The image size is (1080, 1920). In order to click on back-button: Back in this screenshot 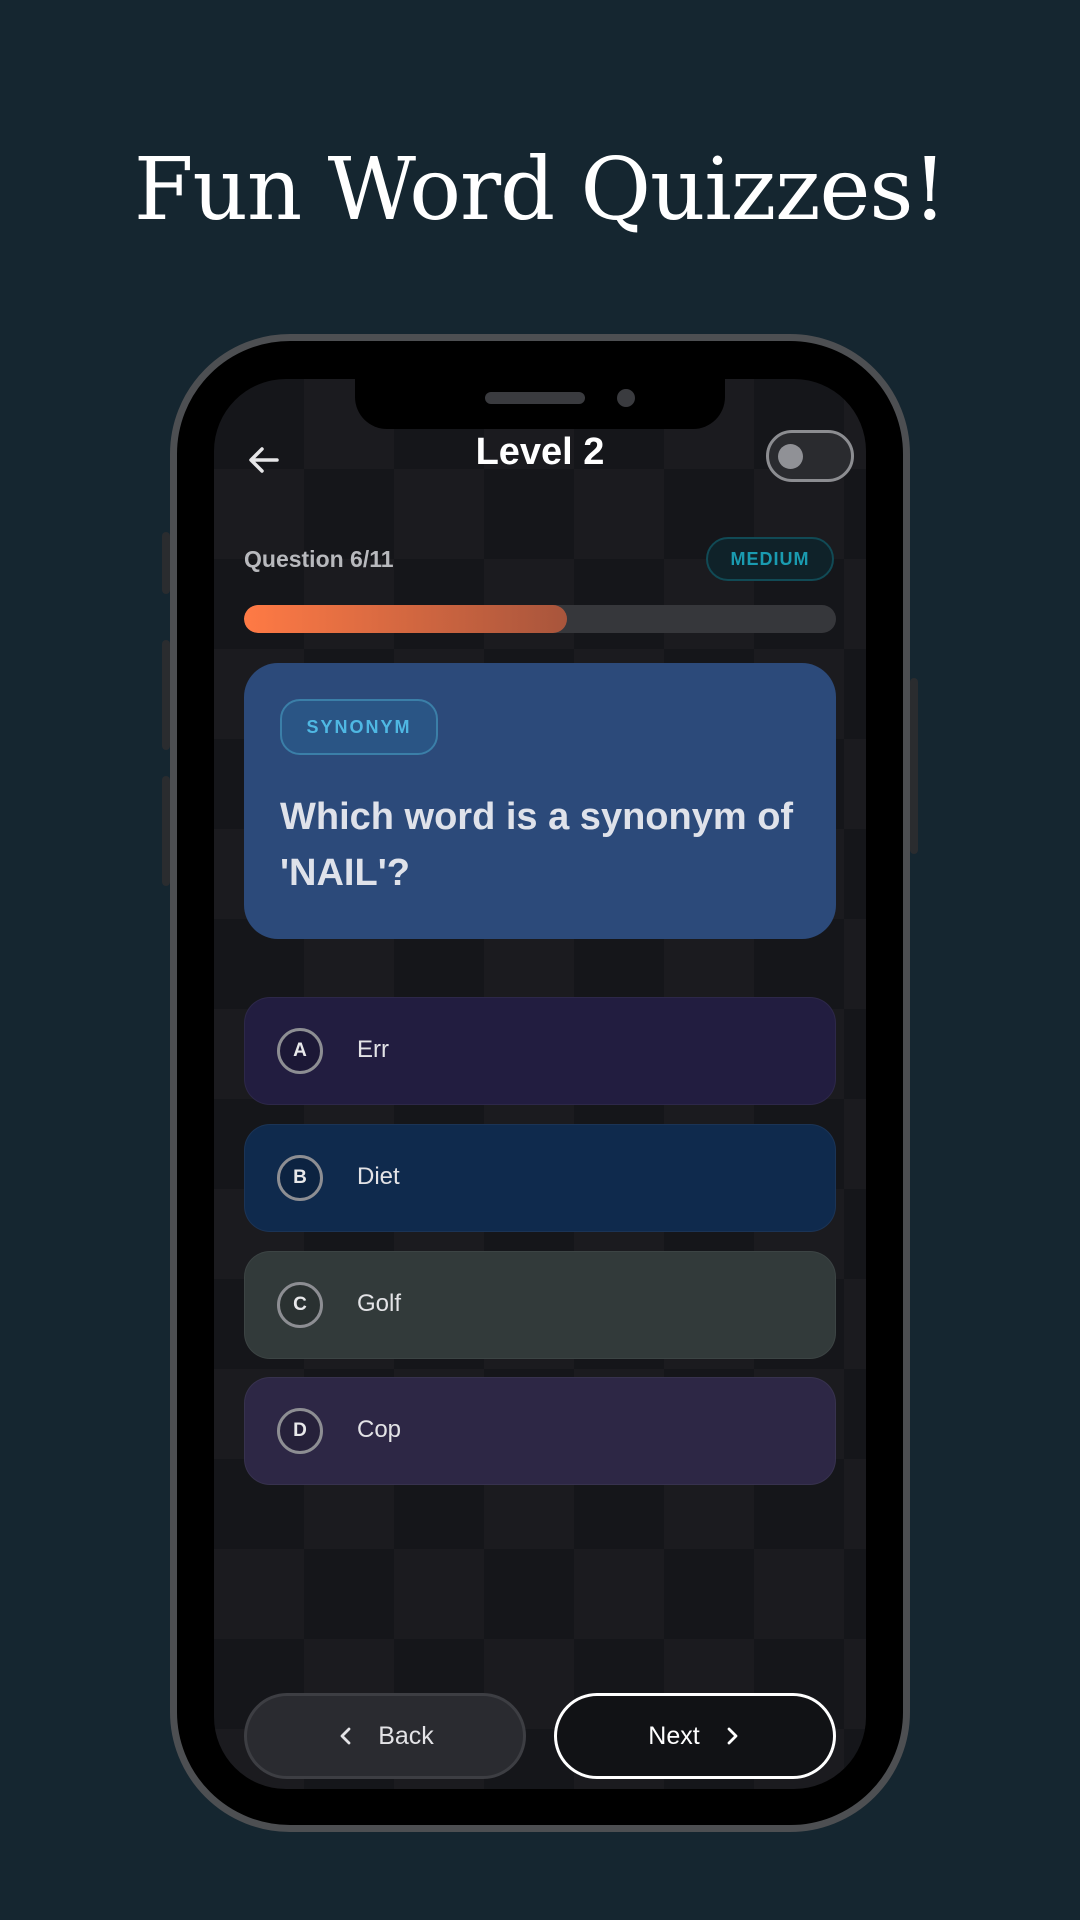, I will do `click(385, 1736)`.